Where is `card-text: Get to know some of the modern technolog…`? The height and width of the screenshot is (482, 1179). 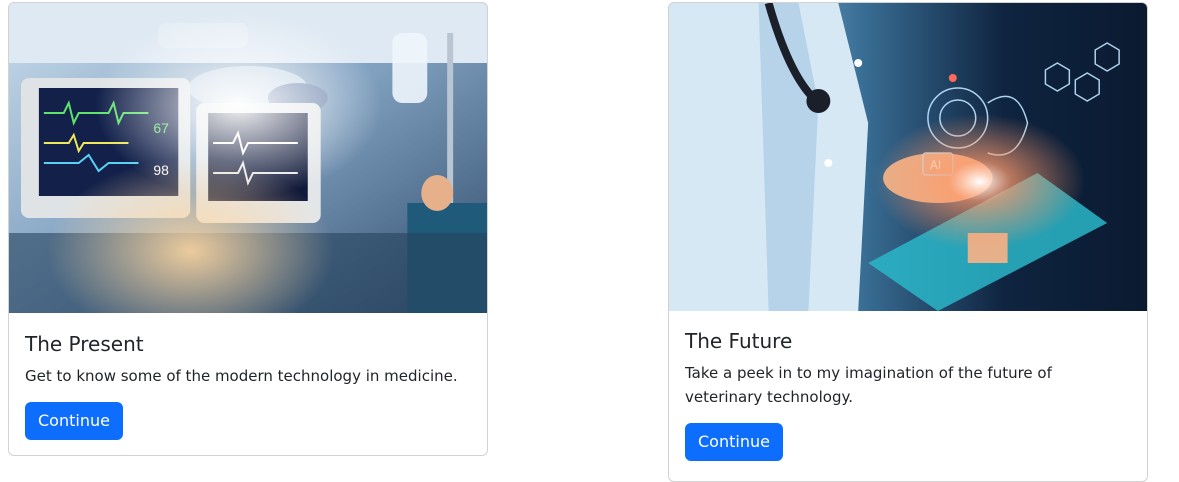
card-text: Get to know some of the modern technolog… is located at coordinates (241, 376).